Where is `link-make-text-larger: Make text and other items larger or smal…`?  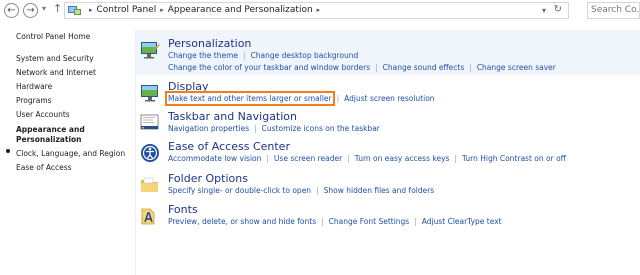
link-make-text-larger: Make text and other items larger or smal… is located at coordinates (250, 98).